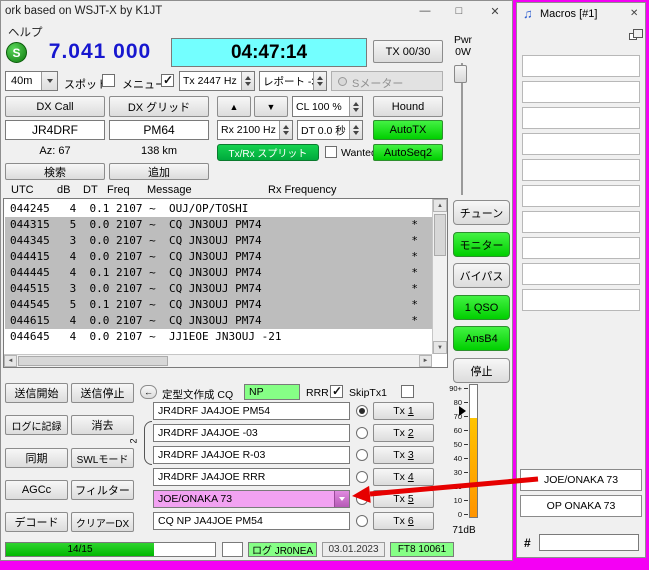  What do you see at coordinates (481, 212) in the screenshot?
I see `tune-button: チューン` at bounding box center [481, 212].